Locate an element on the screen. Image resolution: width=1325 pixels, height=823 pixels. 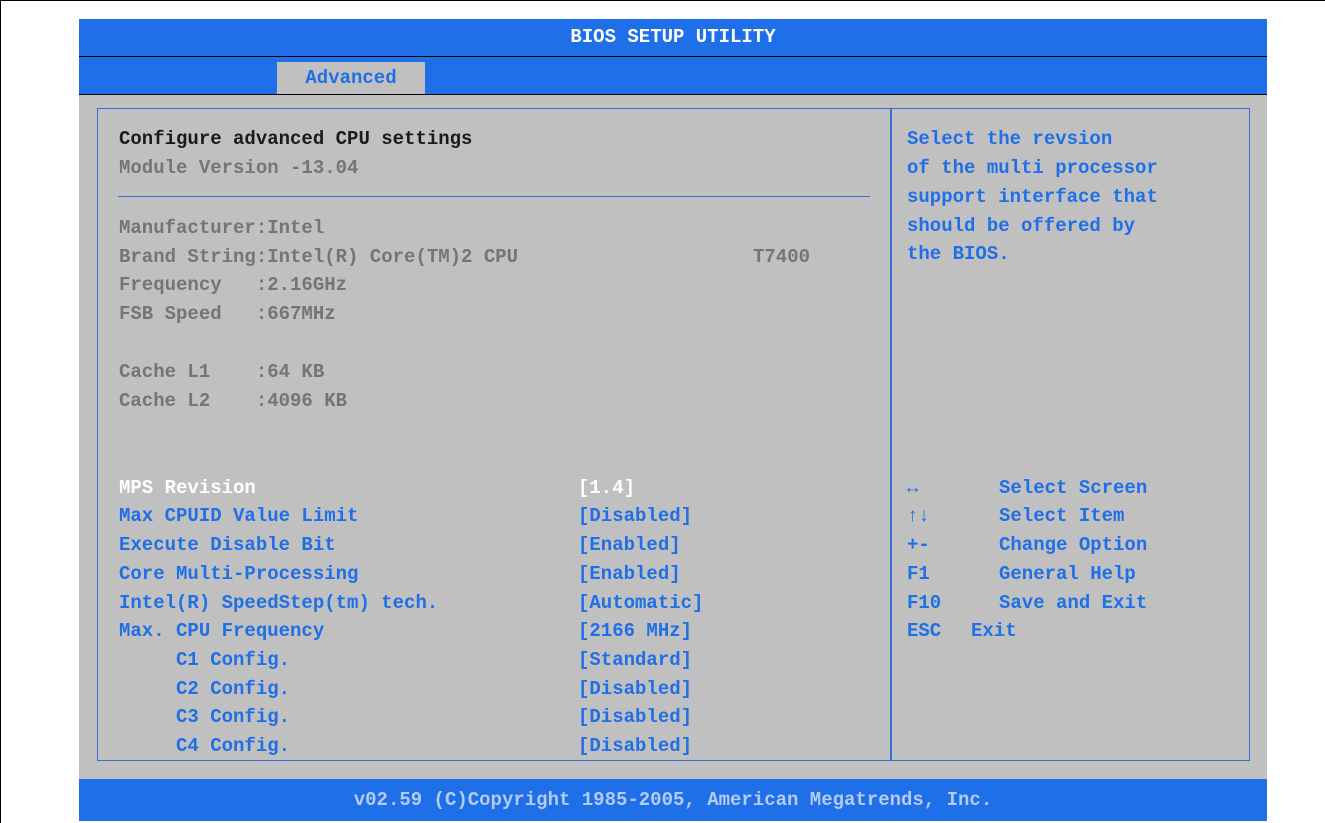
help-line: of the multi processor is located at coordinates (1032, 168).